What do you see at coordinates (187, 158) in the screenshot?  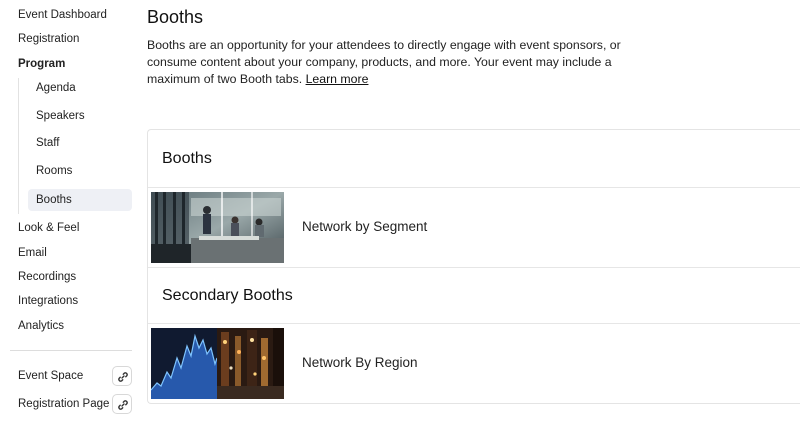 I see `section-heading-booths: Booths` at bounding box center [187, 158].